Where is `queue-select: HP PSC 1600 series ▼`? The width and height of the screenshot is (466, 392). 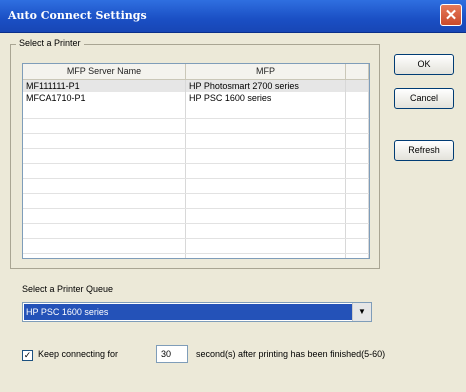
queue-select: HP PSC 1600 series ▼ is located at coordinates (197, 312).